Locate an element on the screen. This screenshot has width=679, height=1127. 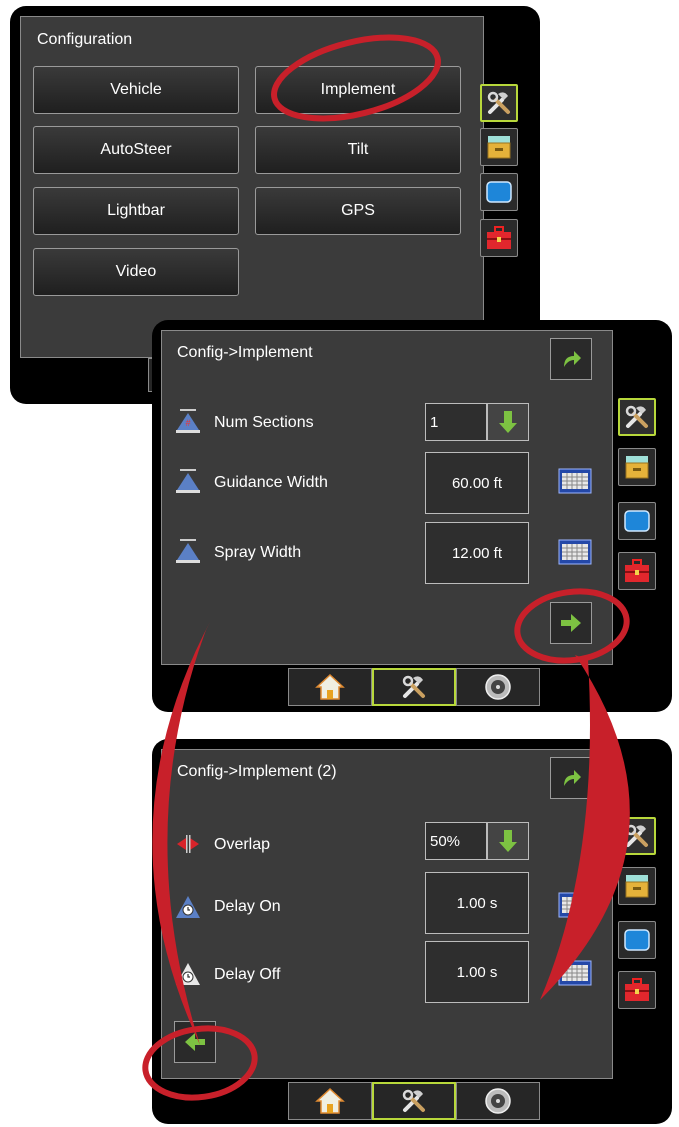
lightbar-button: Lightbar is located at coordinates (136, 211).